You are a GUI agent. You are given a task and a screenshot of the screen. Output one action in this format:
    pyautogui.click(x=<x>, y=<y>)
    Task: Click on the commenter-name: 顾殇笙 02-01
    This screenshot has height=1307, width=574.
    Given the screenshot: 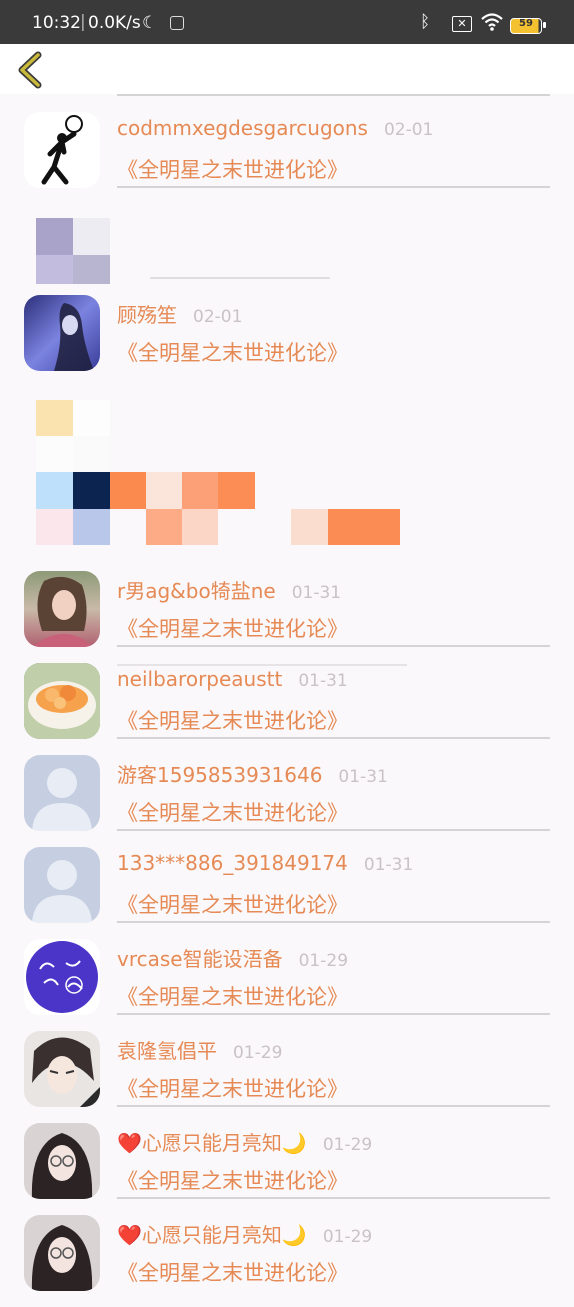 What is the action you would take?
    pyautogui.click(x=179, y=313)
    